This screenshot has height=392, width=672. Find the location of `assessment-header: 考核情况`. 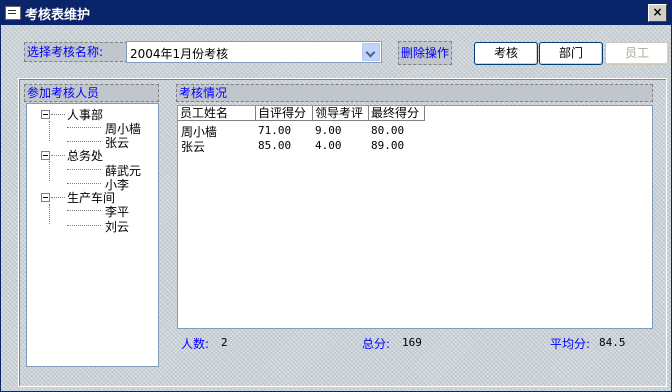

assessment-header: 考核情况 is located at coordinates (414, 93).